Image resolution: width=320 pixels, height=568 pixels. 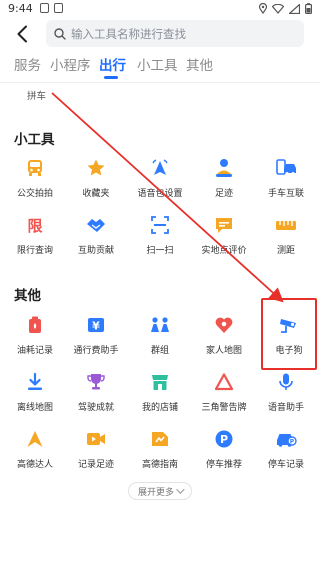 I want to click on other-item-label: 群组, so click(x=159, y=351).